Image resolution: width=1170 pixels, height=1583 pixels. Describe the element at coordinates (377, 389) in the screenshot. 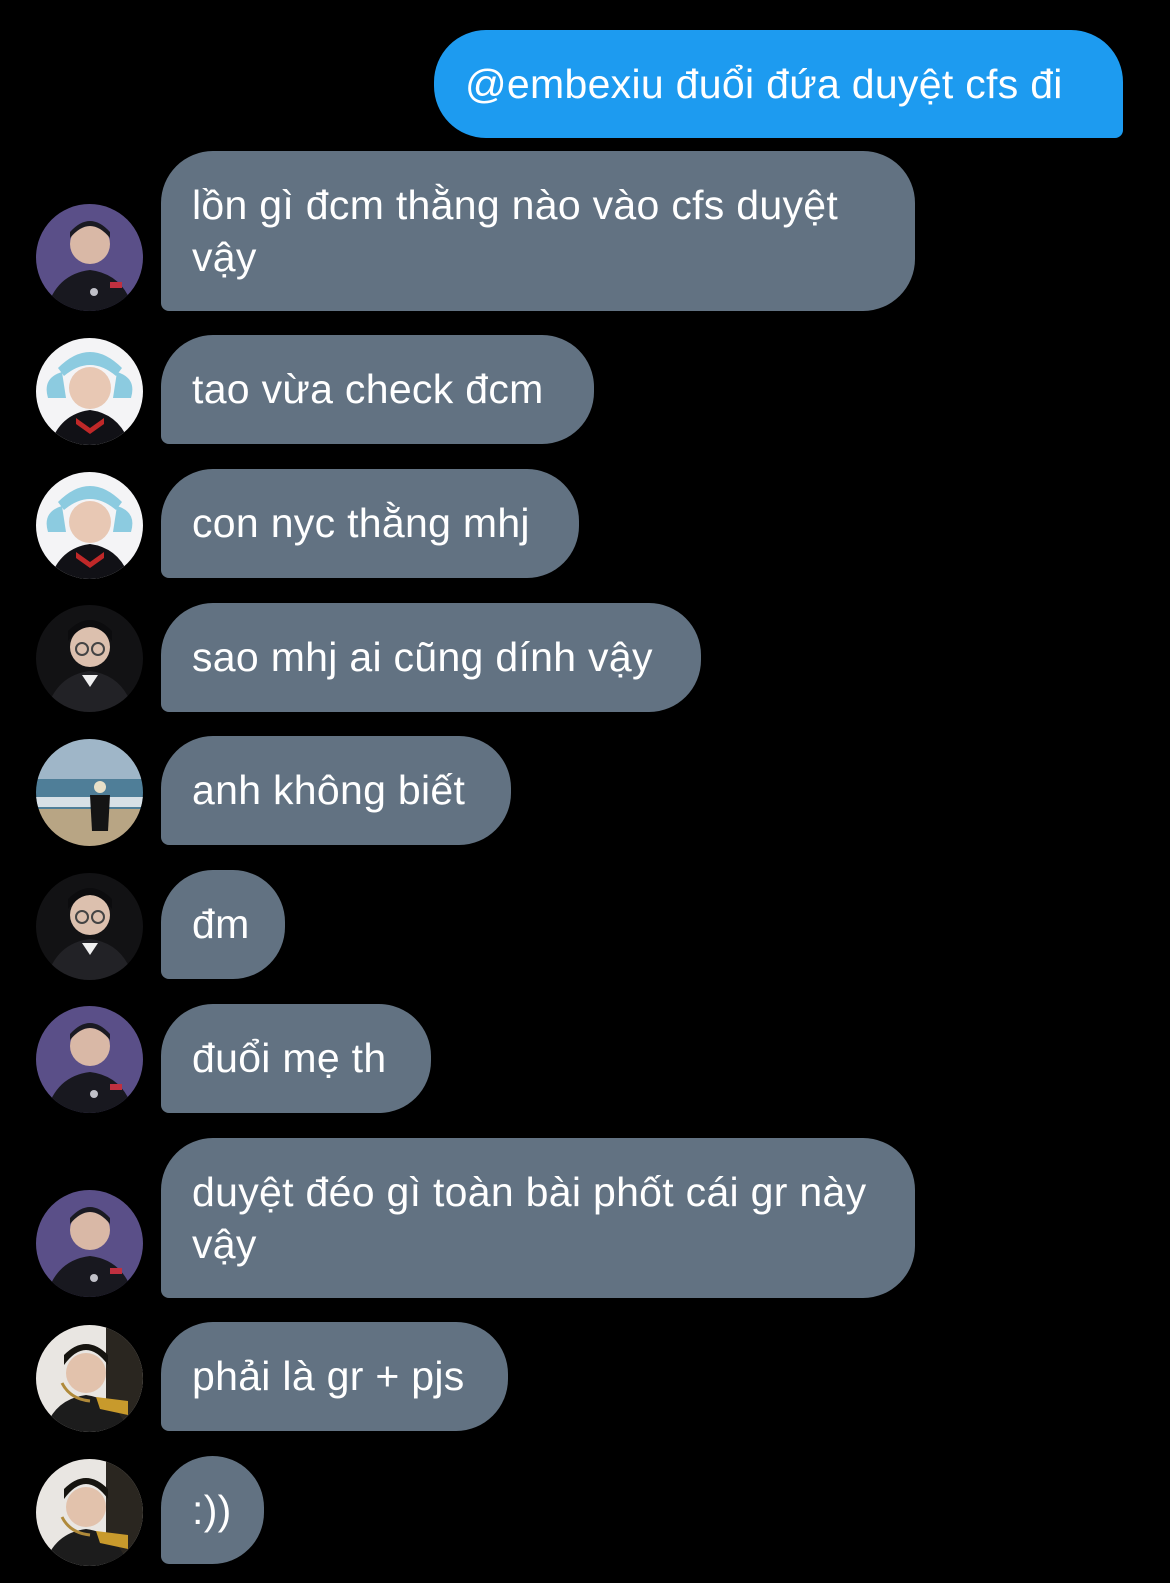

I see `message-bubble-incoming: tao vừa check đcm` at that location.